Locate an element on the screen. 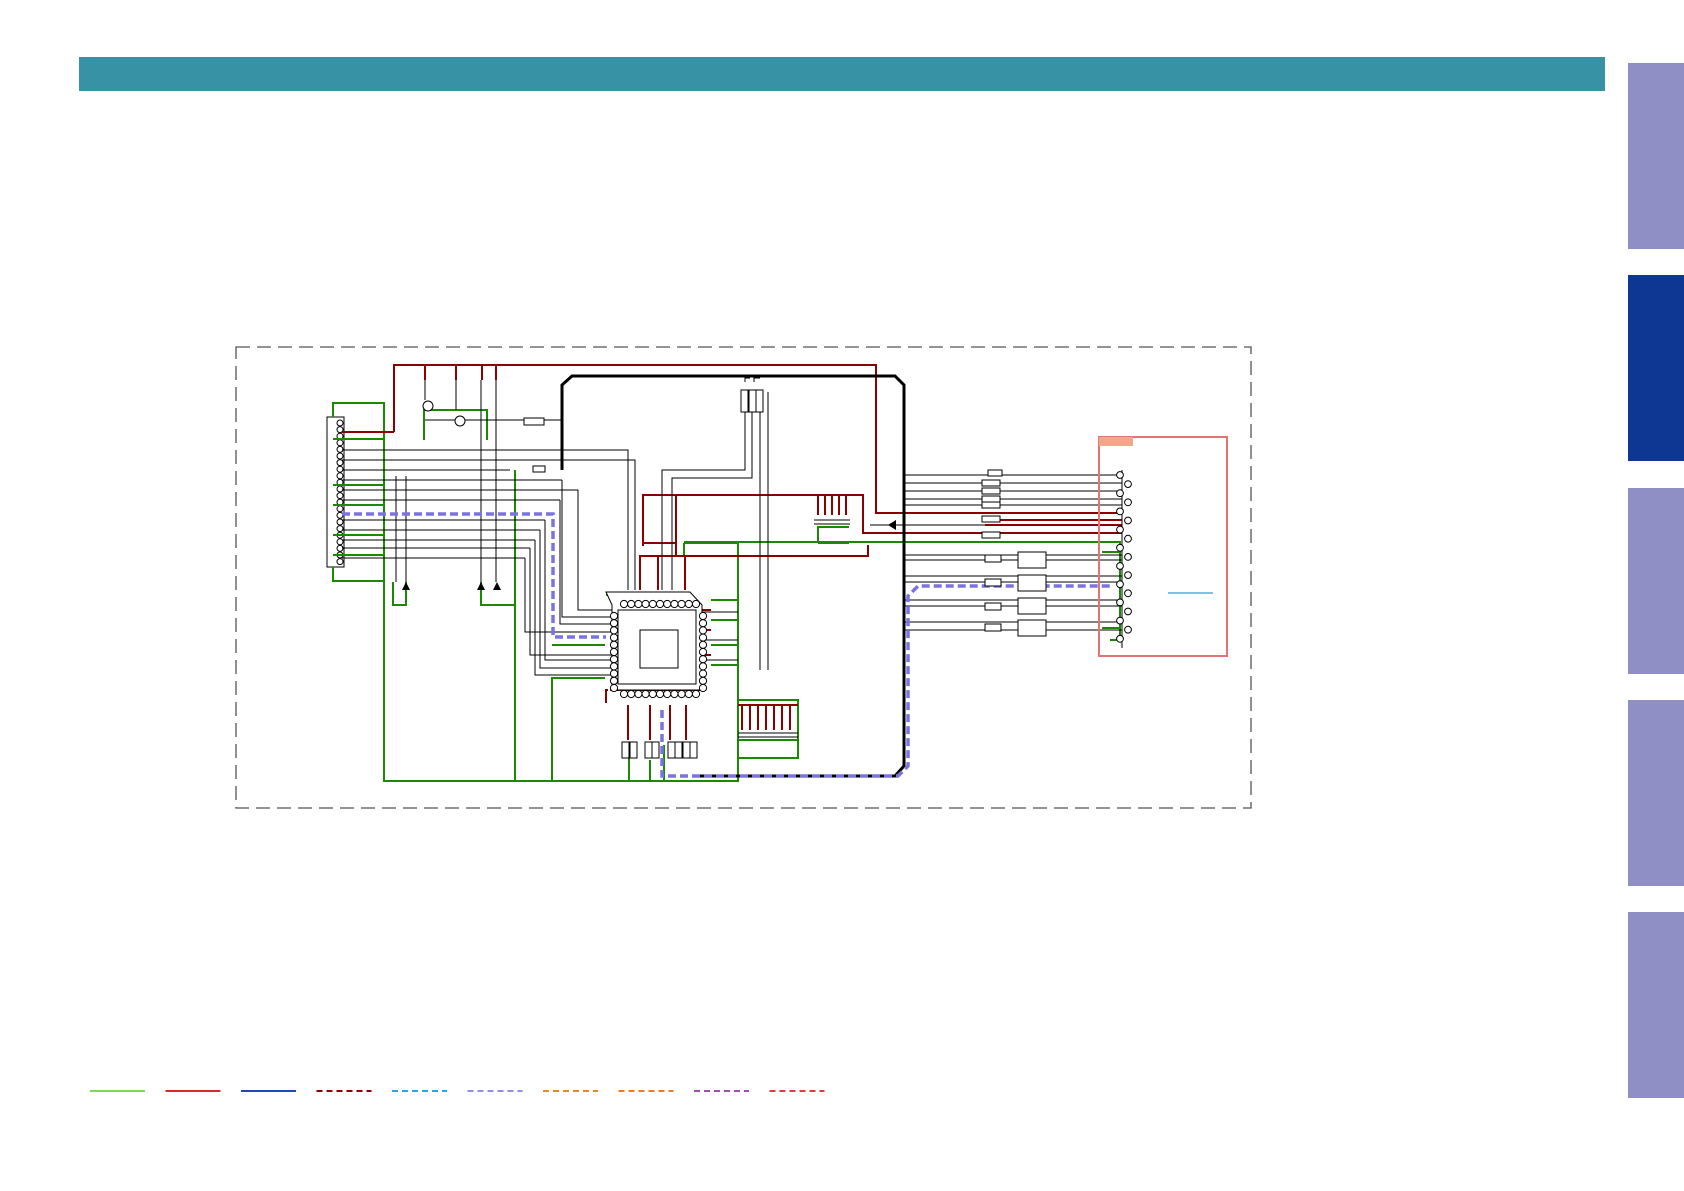  lower-capacitor-bank is located at coordinates (768, 735).